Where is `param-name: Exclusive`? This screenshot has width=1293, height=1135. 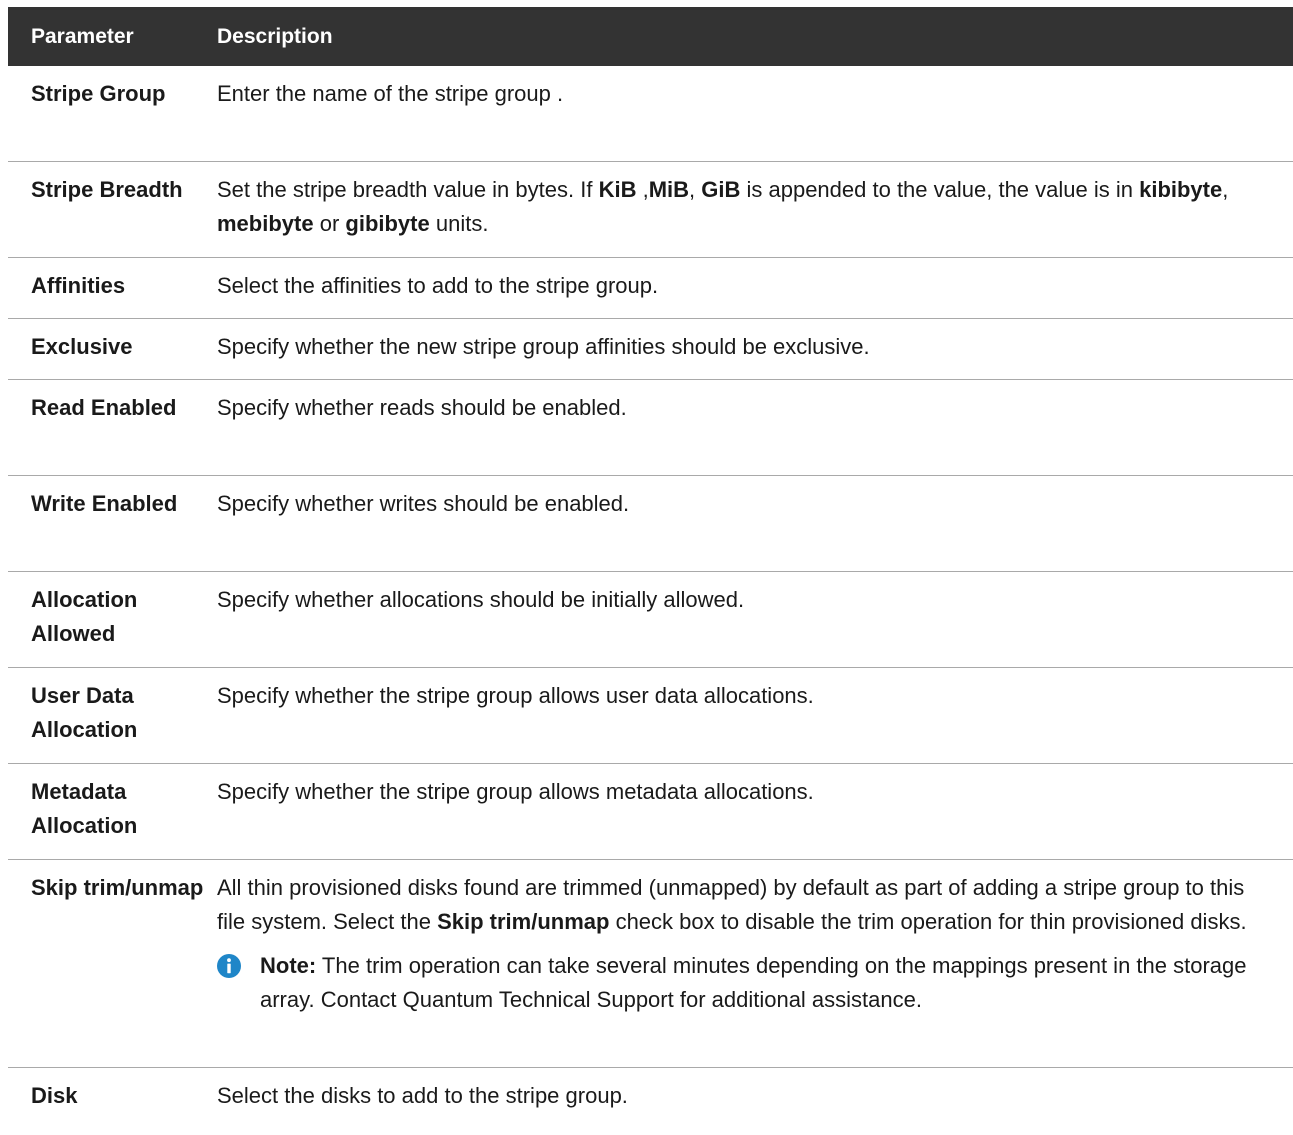 param-name: Exclusive is located at coordinates (82, 346).